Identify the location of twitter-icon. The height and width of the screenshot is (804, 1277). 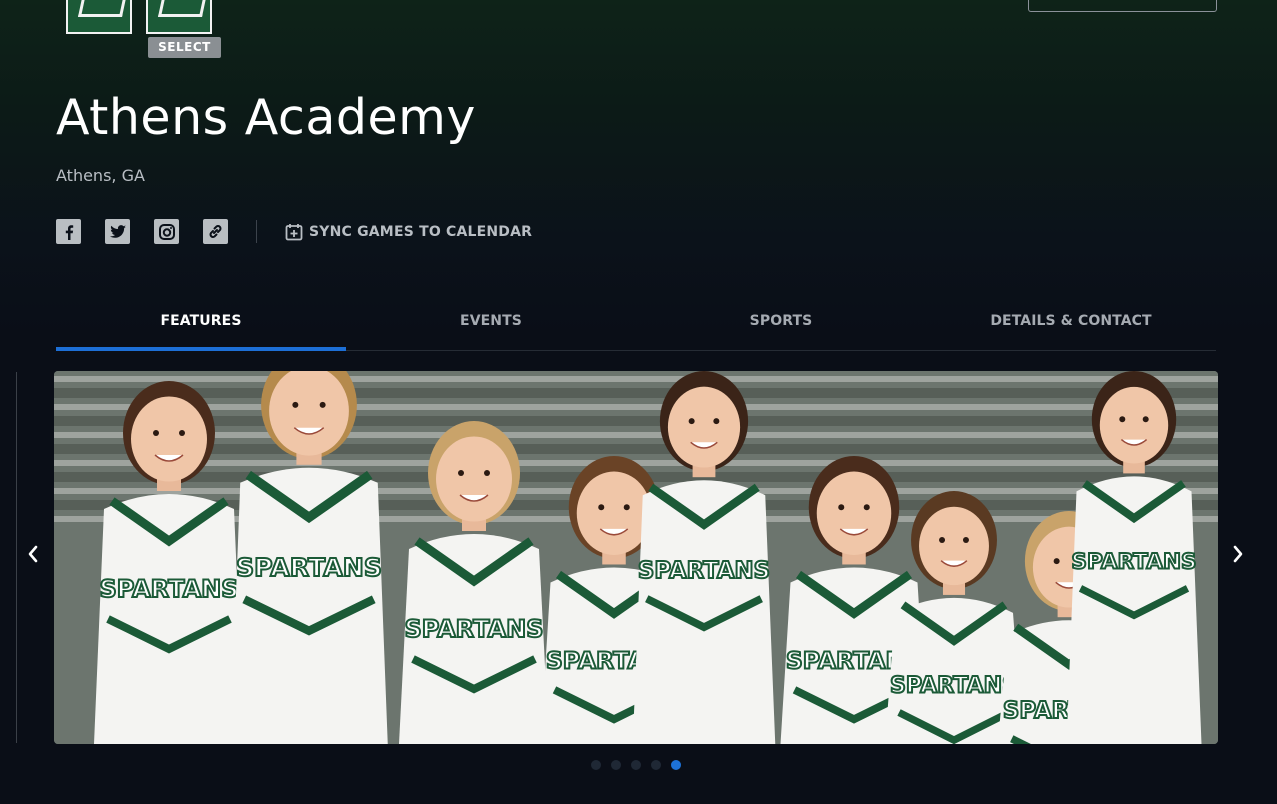
(117, 231).